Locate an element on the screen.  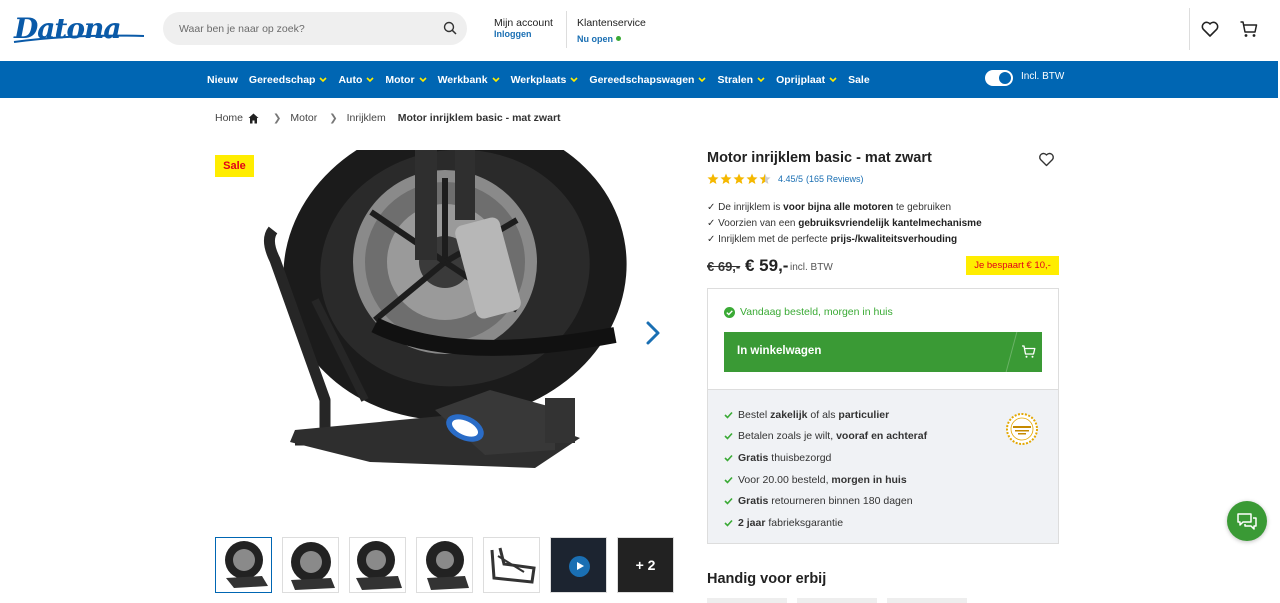
nav-item-nieuw: Nieuw is located at coordinates (222, 80).